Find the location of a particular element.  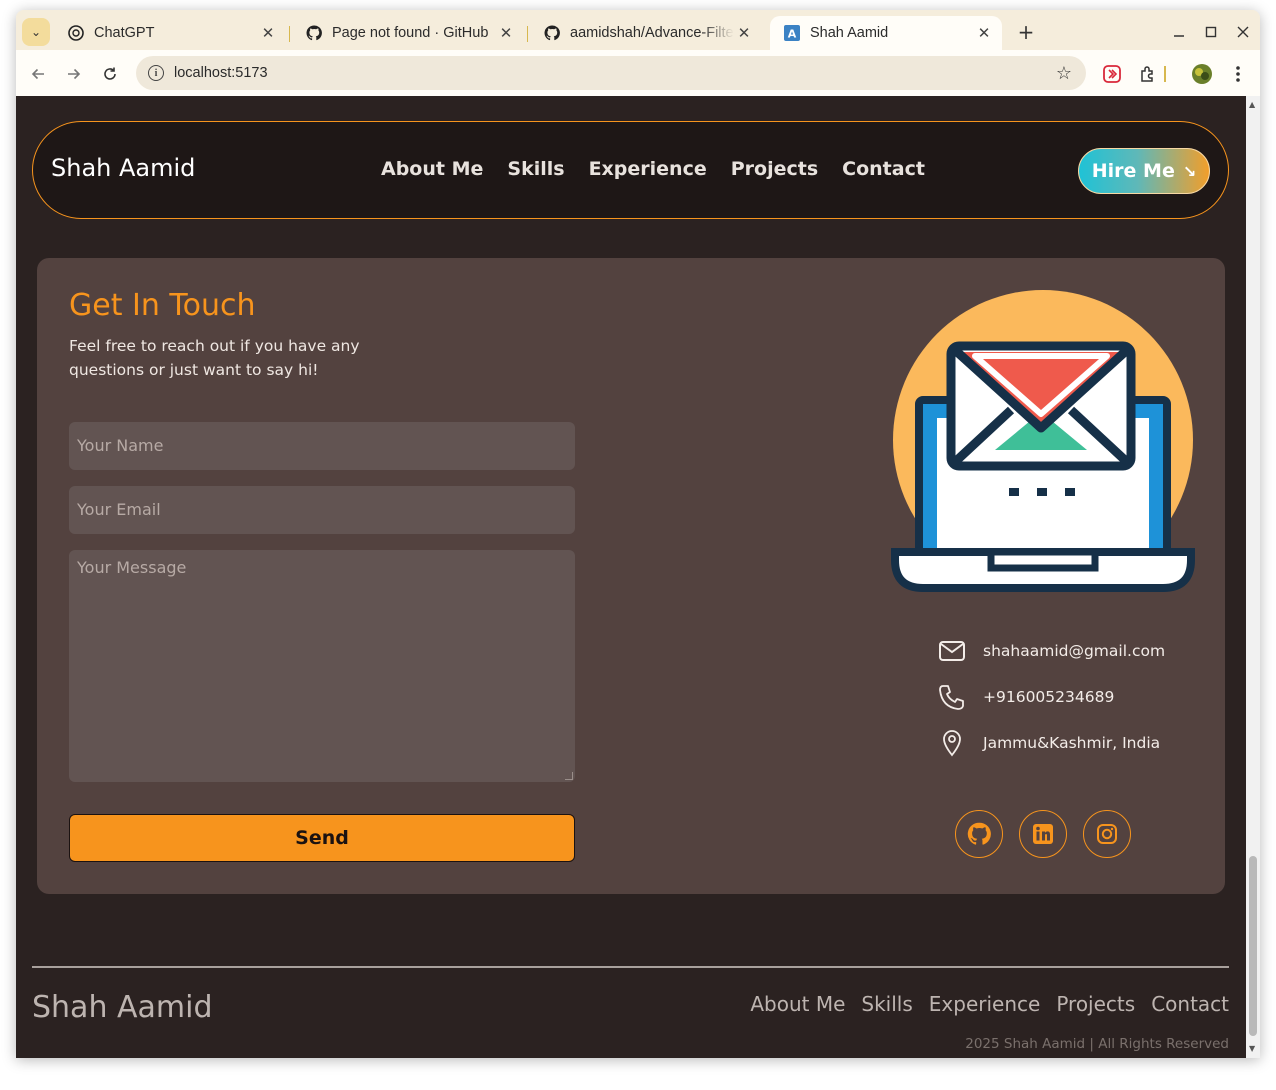

tab-shah-aamid: A Shah Aamid ✕ is located at coordinates (886, 33).